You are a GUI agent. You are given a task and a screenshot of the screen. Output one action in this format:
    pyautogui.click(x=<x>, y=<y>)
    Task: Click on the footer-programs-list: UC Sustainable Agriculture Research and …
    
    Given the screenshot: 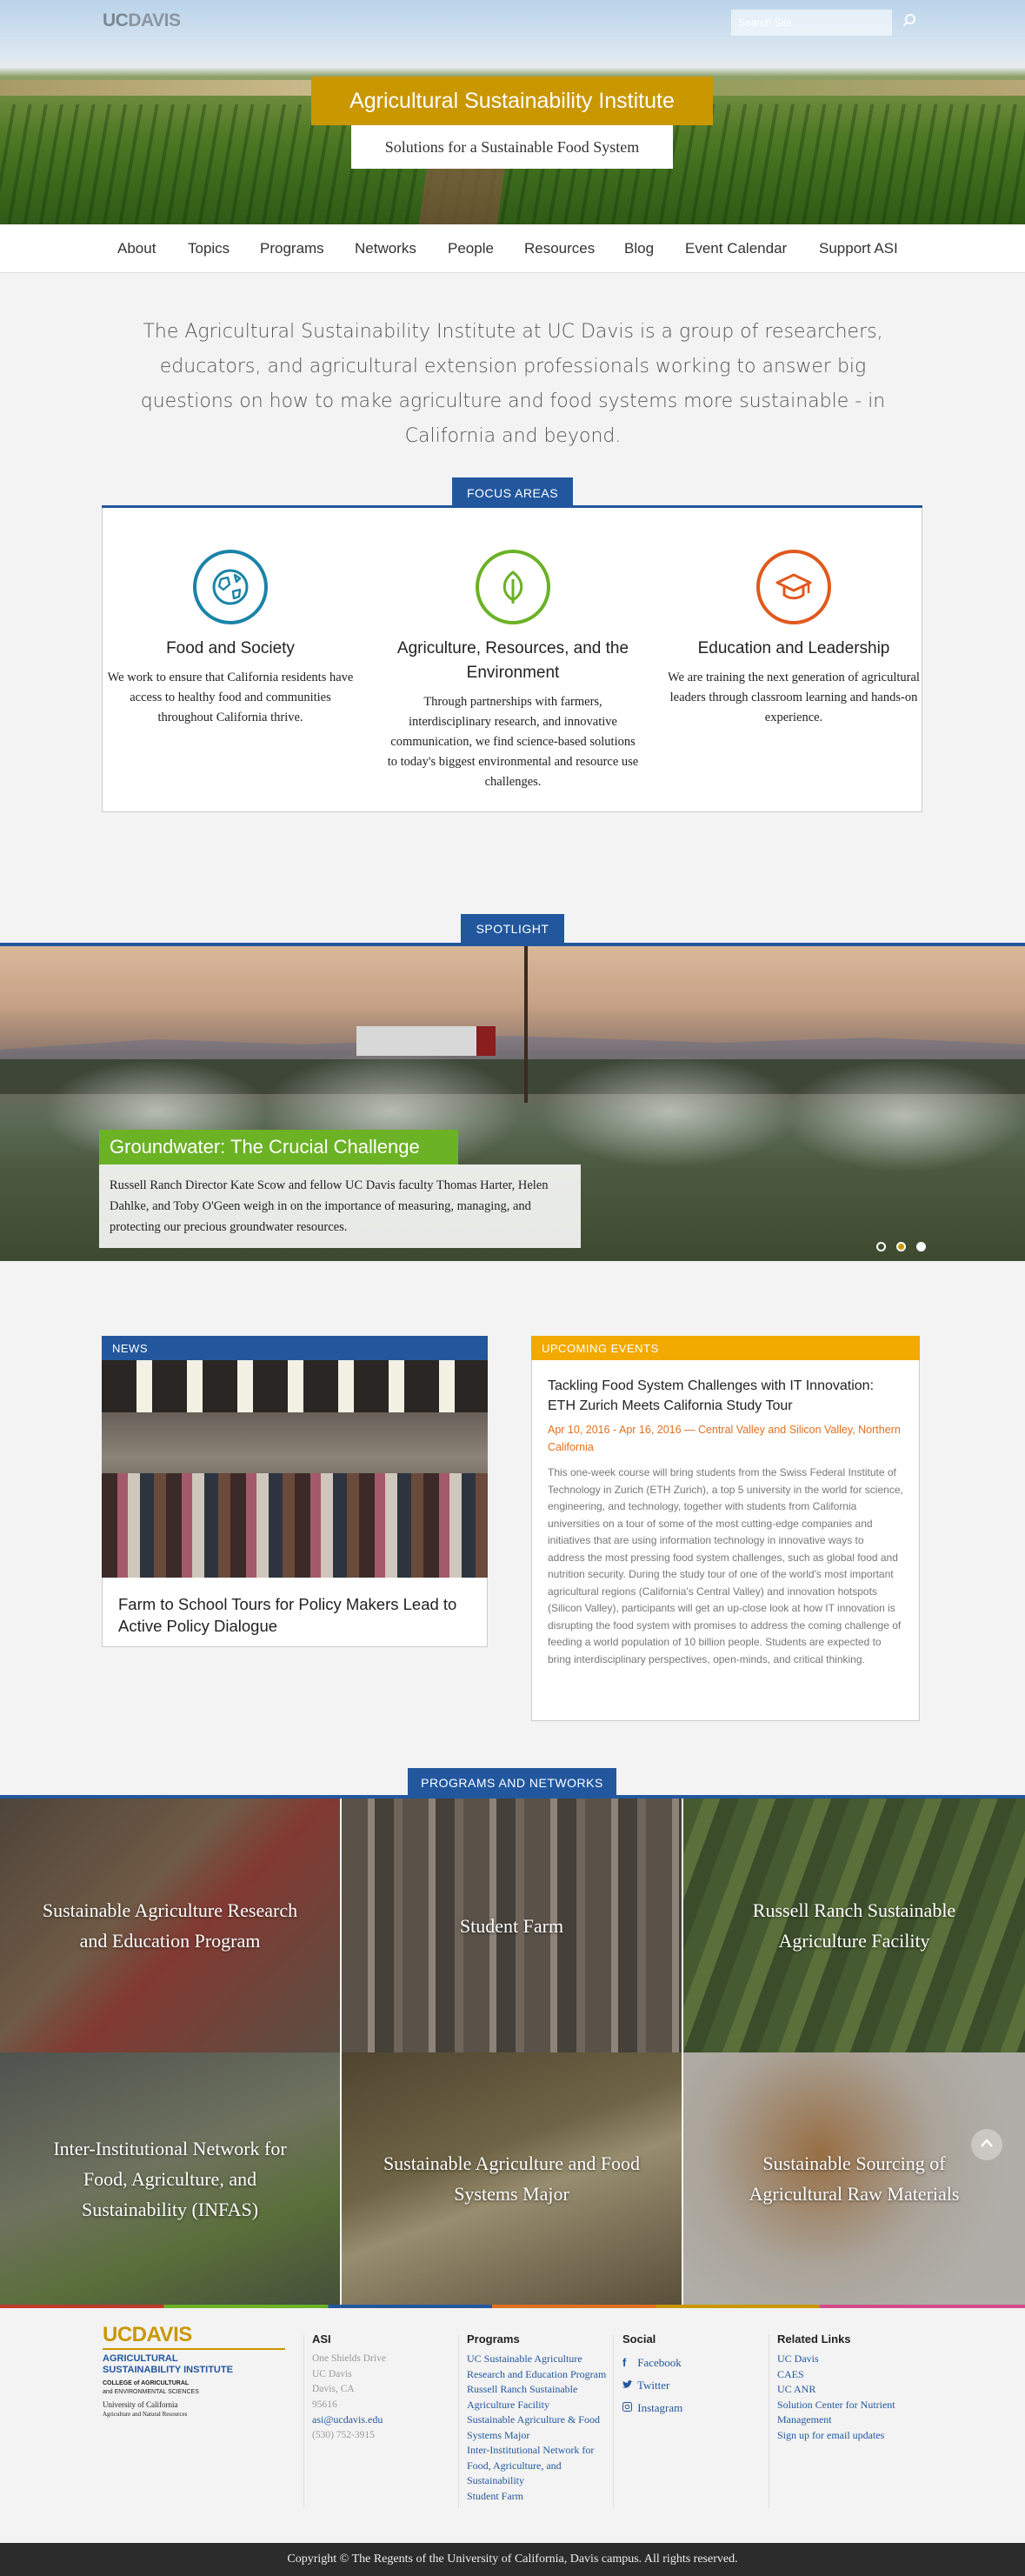 What is the action you would take?
    pyautogui.click(x=541, y=2428)
    